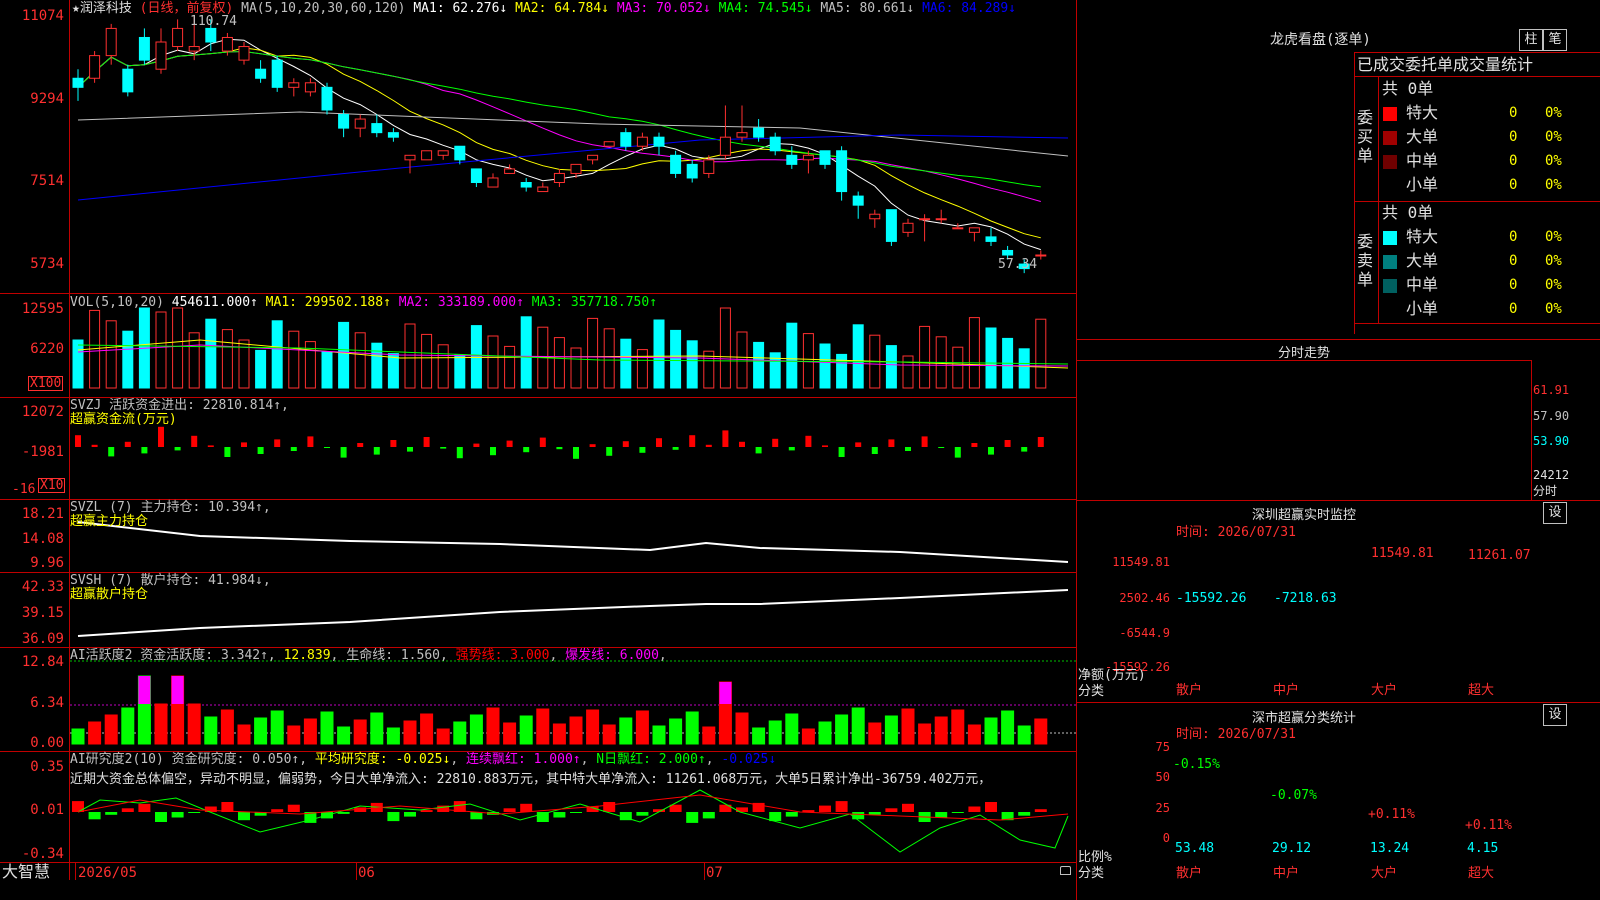  Describe the element at coordinates (42, 539) in the screenshot. I see `svzl-y-label: 14.08` at that location.